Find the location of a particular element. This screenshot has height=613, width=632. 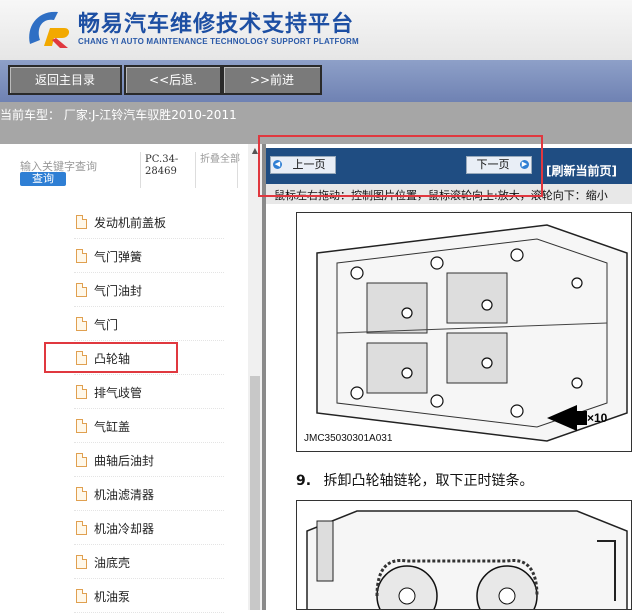

nav-highlight-box is located at coordinates (400, 166).